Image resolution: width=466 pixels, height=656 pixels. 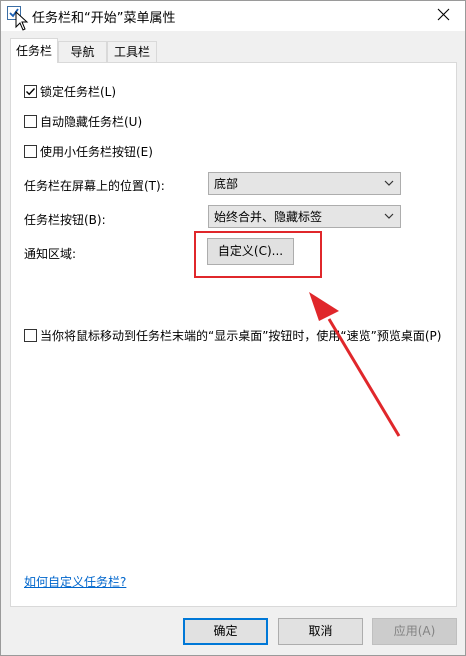 I want to click on auto-hide-label: 自动隐藏任务栏(U), so click(x=91, y=122).